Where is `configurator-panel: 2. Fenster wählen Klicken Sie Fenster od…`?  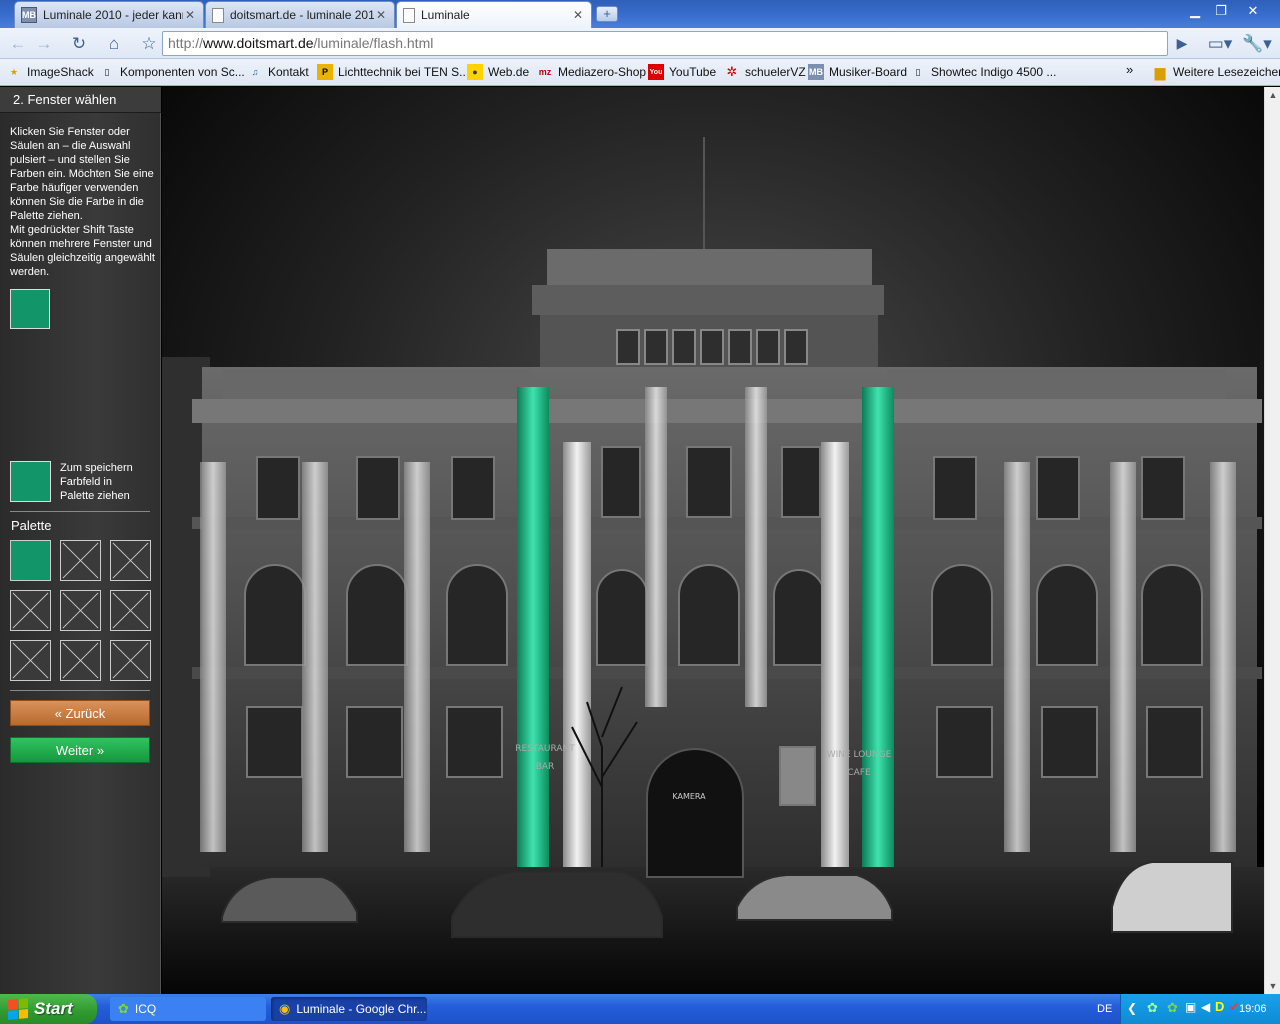 configurator-panel: 2. Fenster wählen Klicken Sie Fenster od… is located at coordinates (80, 540).